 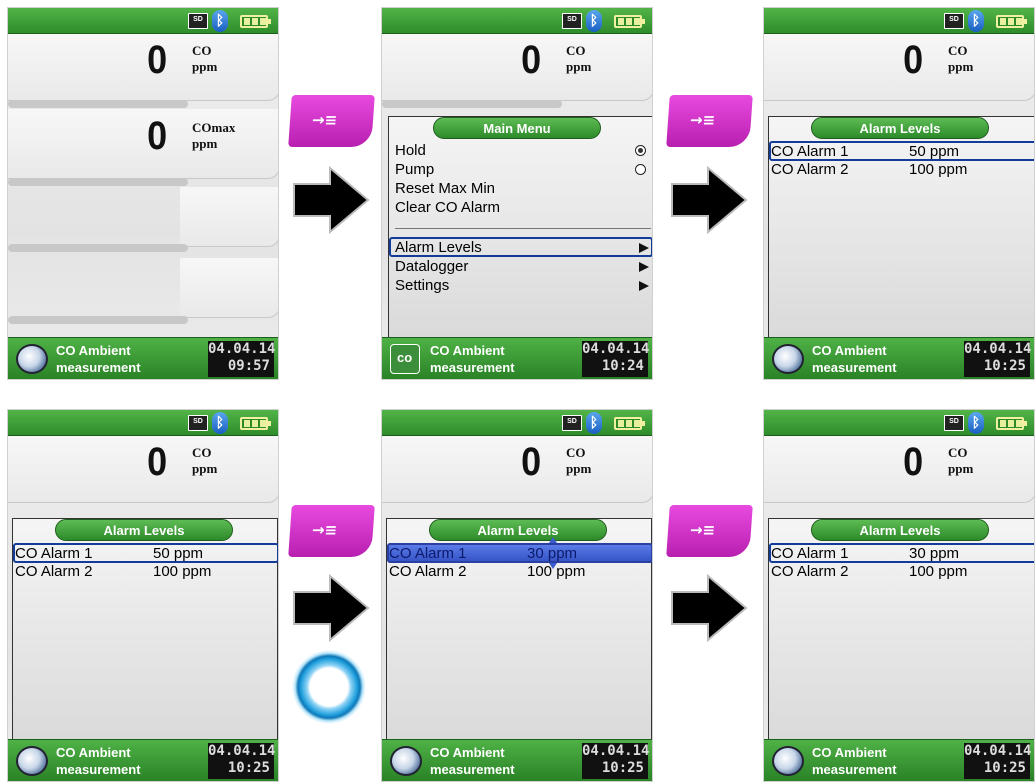 I want to click on increment-arrow-icon, so click(x=553, y=540).